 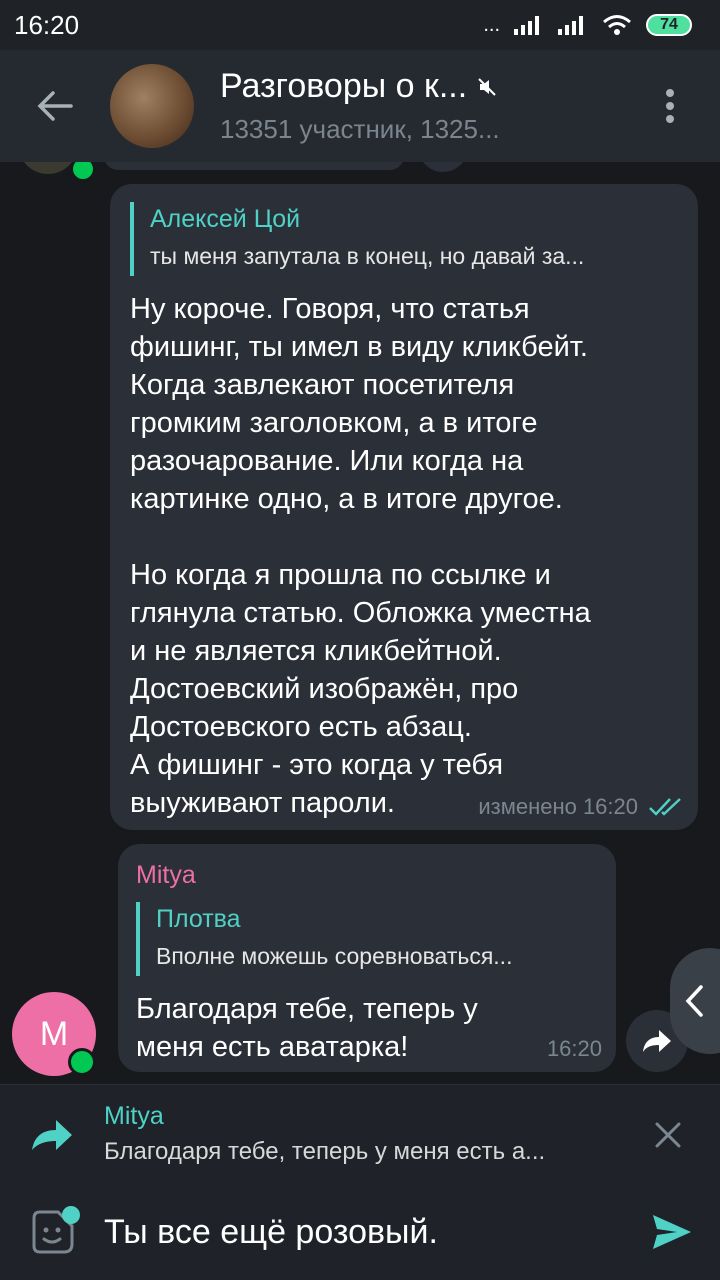 I want to click on chat-avatar, so click(x=152, y=106).